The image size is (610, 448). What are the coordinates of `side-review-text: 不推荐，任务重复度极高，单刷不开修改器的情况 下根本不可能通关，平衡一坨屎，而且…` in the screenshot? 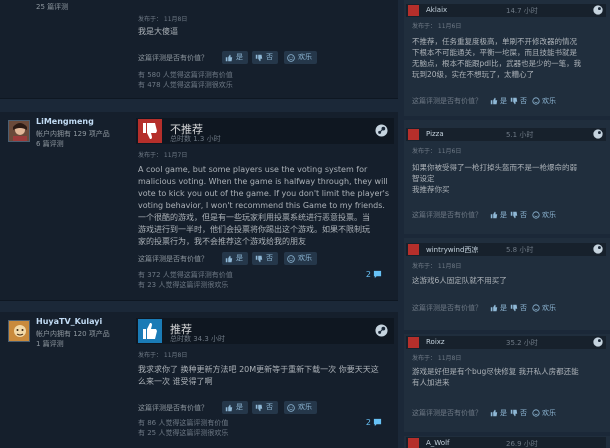 It's located at (510, 58).